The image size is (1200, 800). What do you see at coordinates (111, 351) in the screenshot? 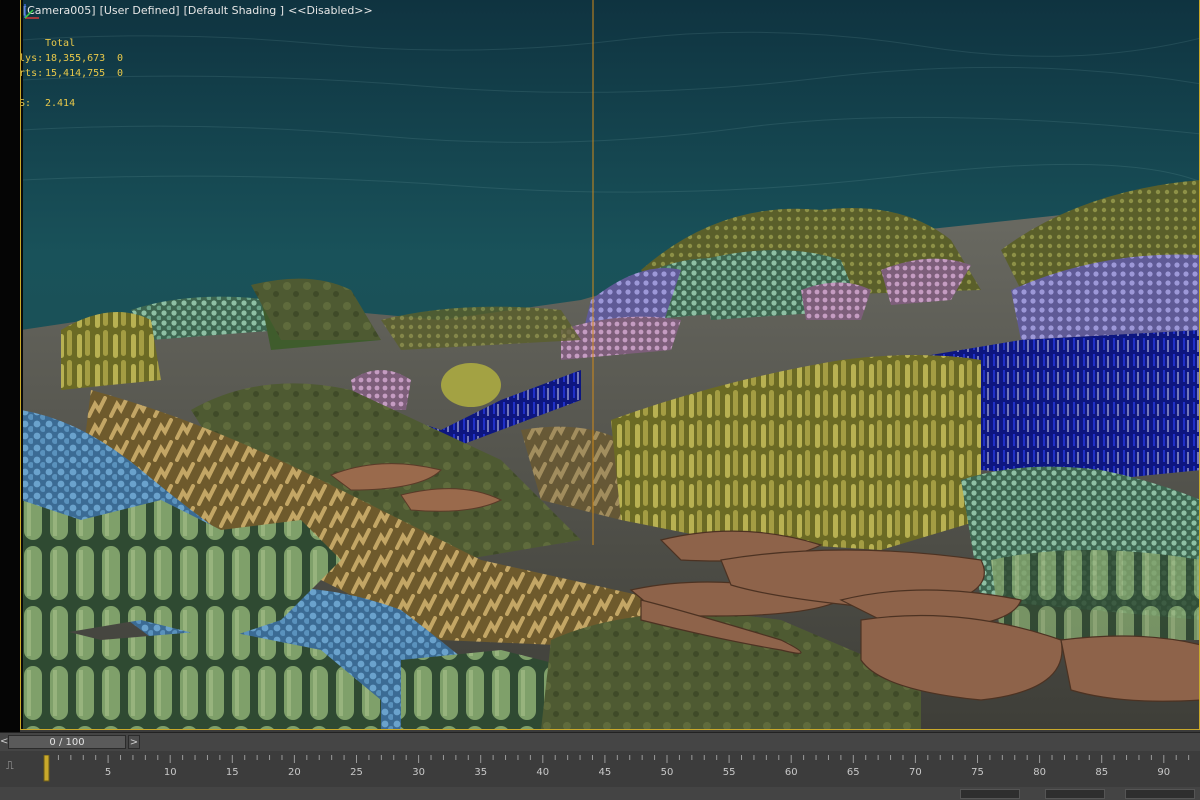
I see `coral-yellow-back-left` at bounding box center [111, 351].